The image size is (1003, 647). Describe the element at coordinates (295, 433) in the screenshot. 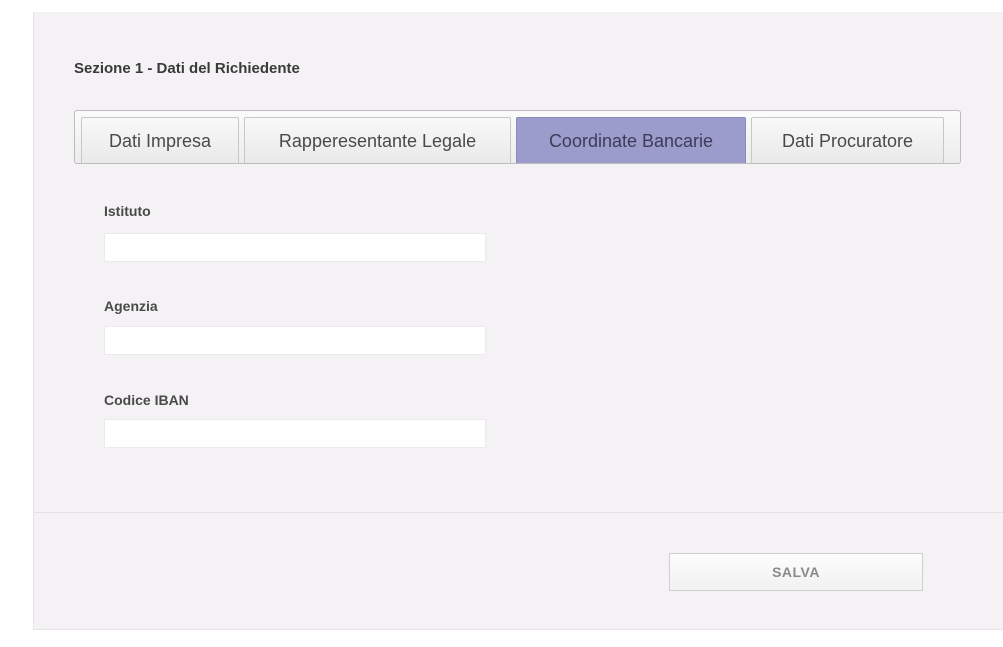

I see `codice-iban-input` at that location.